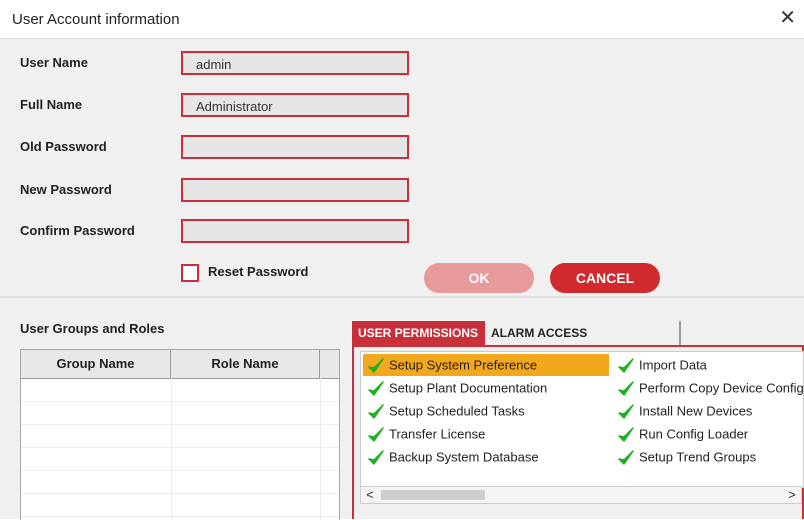 This screenshot has height=520, width=804. What do you see at coordinates (295, 105) in the screenshot?
I see `full-name-field: Administrator` at bounding box center [295, 105].